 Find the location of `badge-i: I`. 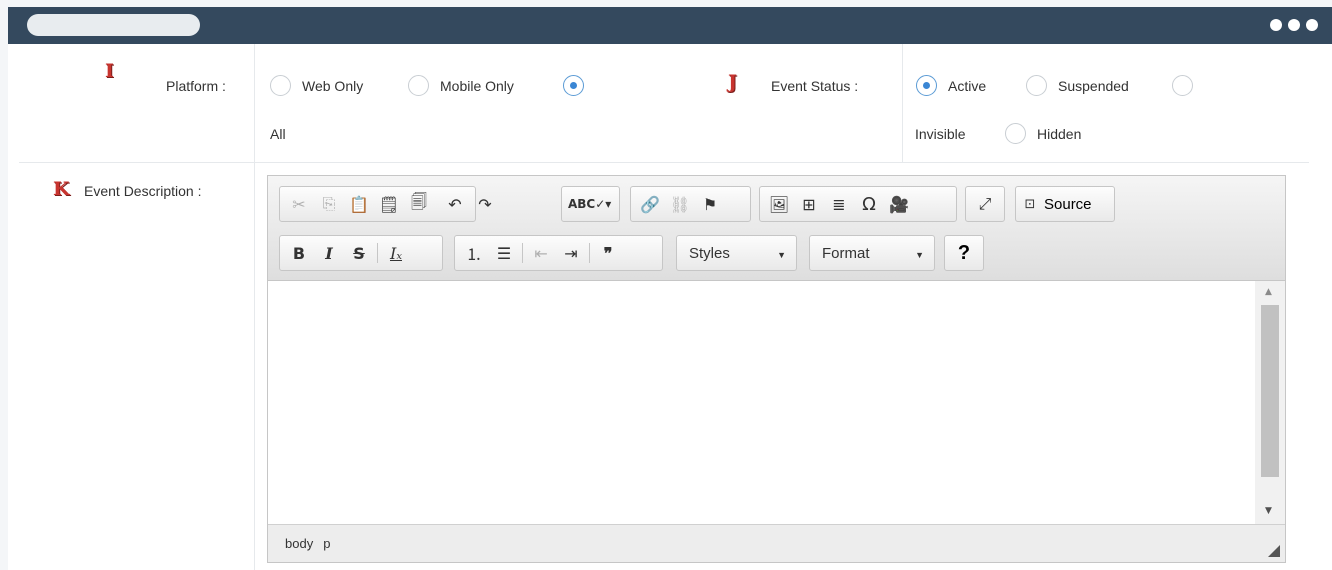

badge-i: I is located at coordinates (109, 71).